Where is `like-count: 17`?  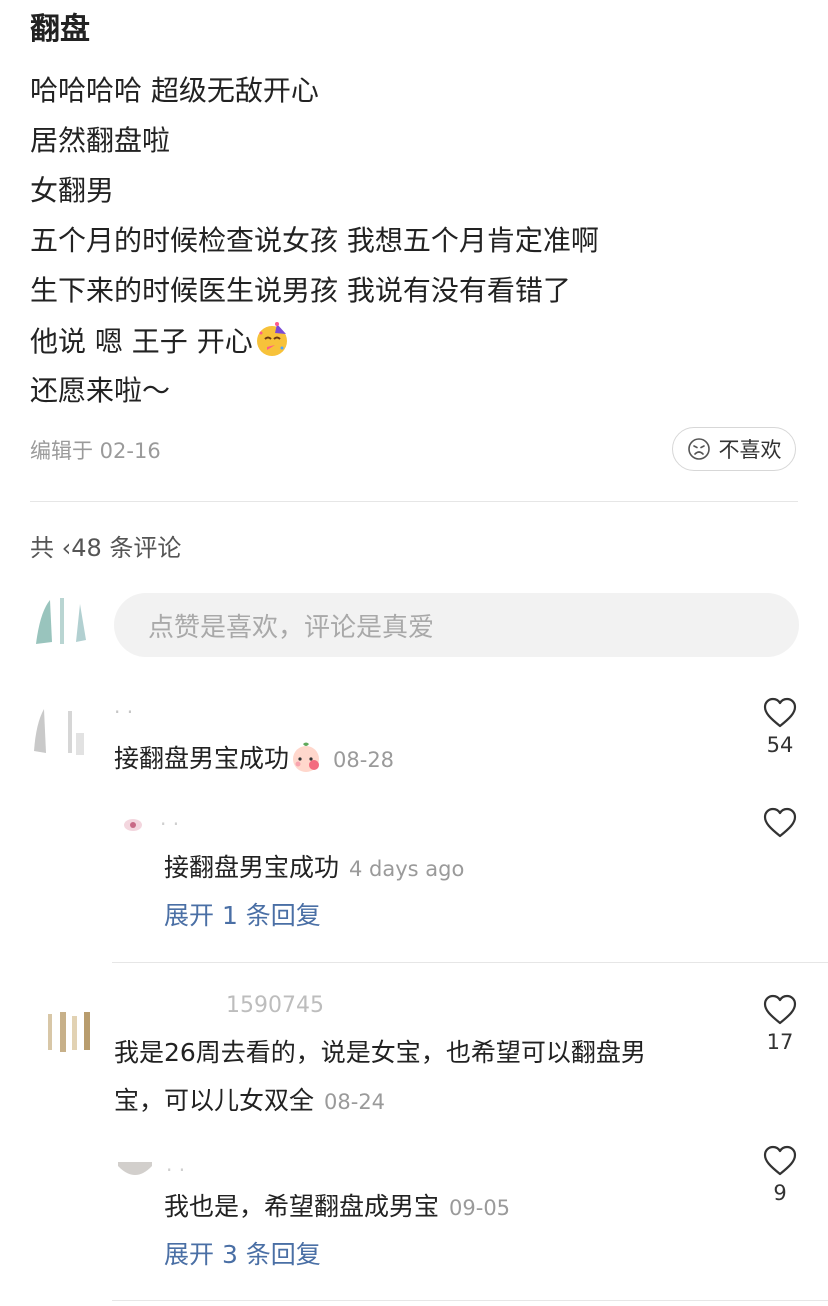
like-count: 17 is located at coordinates (780, 1042).